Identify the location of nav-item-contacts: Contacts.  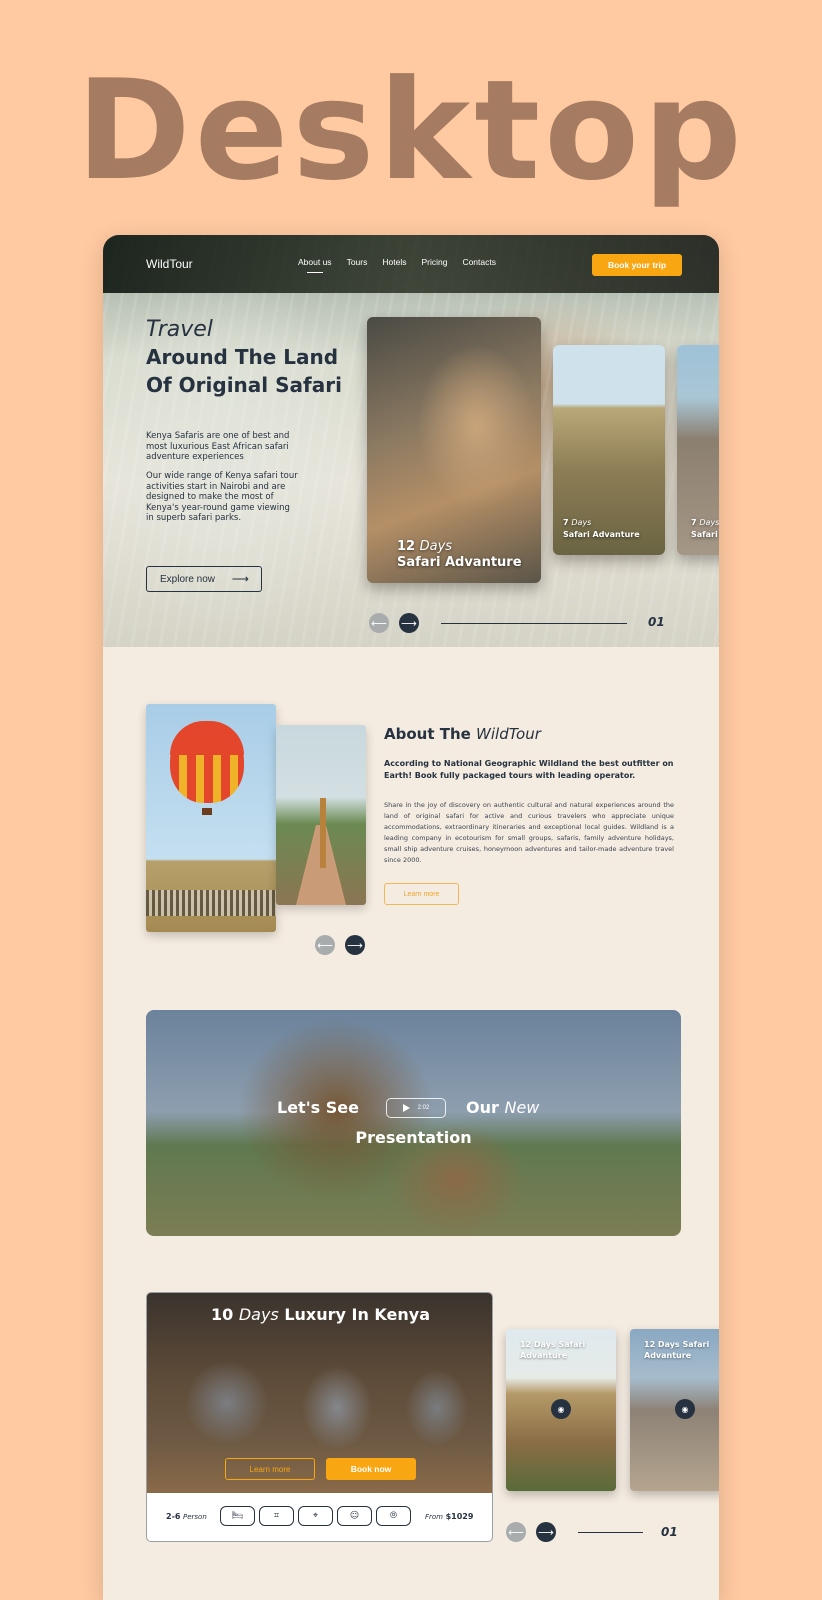
(479, 262).